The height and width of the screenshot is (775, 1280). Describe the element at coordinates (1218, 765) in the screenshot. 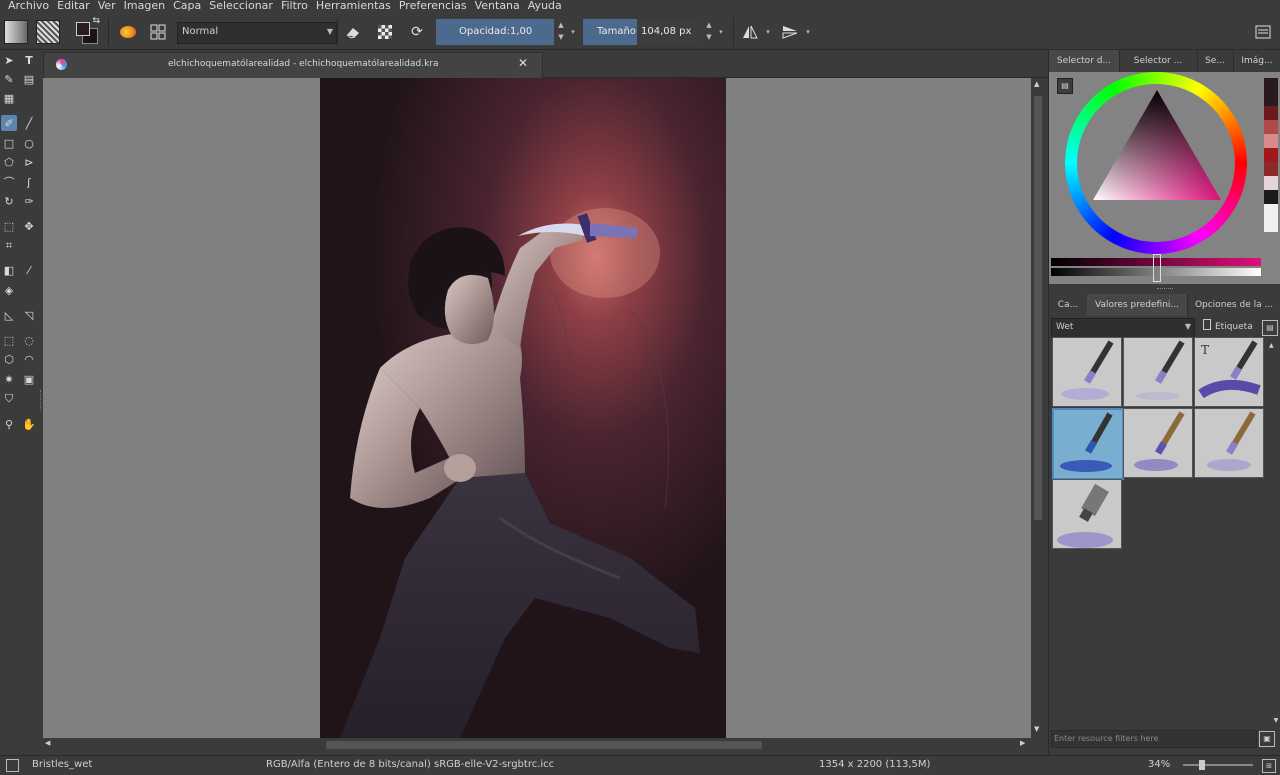

I see `zoom-slider` at that location.